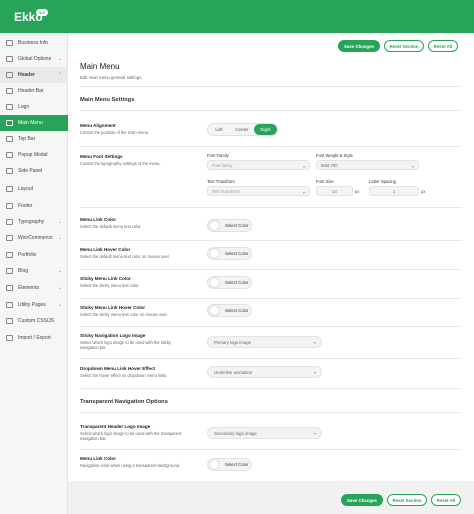 The image size is (474, 514). I want to click on section-heading-main-menu-settings: Main Menu Settings, so click(107, 100).